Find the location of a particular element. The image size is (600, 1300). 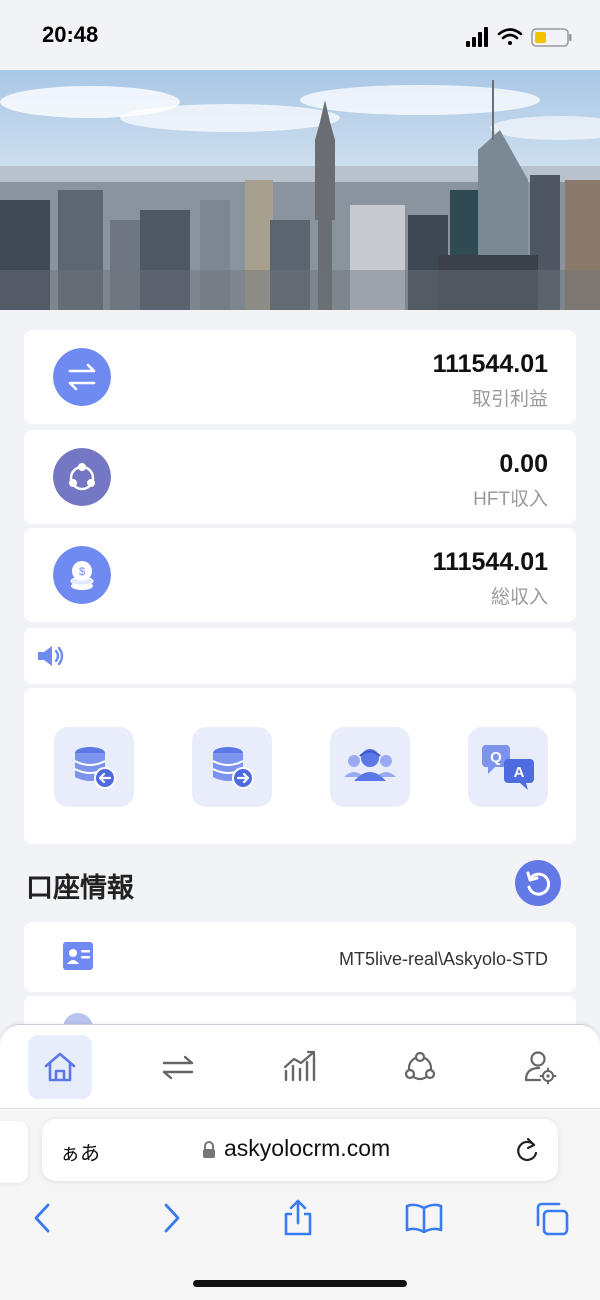

tab-network is located at coordinates (420, 1067).